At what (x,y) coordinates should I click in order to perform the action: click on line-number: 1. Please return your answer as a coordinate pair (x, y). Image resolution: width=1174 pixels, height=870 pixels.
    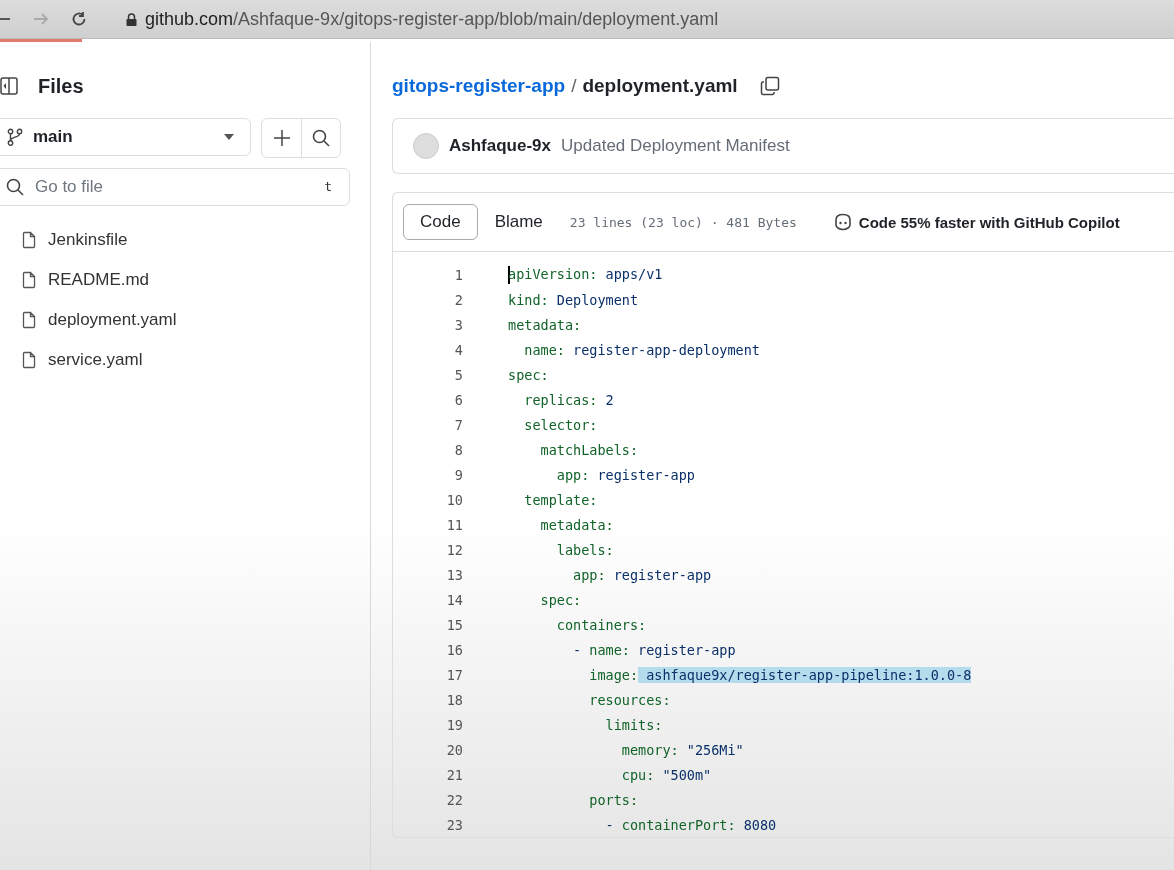
    Looking at the image, I should click on (458, 274).